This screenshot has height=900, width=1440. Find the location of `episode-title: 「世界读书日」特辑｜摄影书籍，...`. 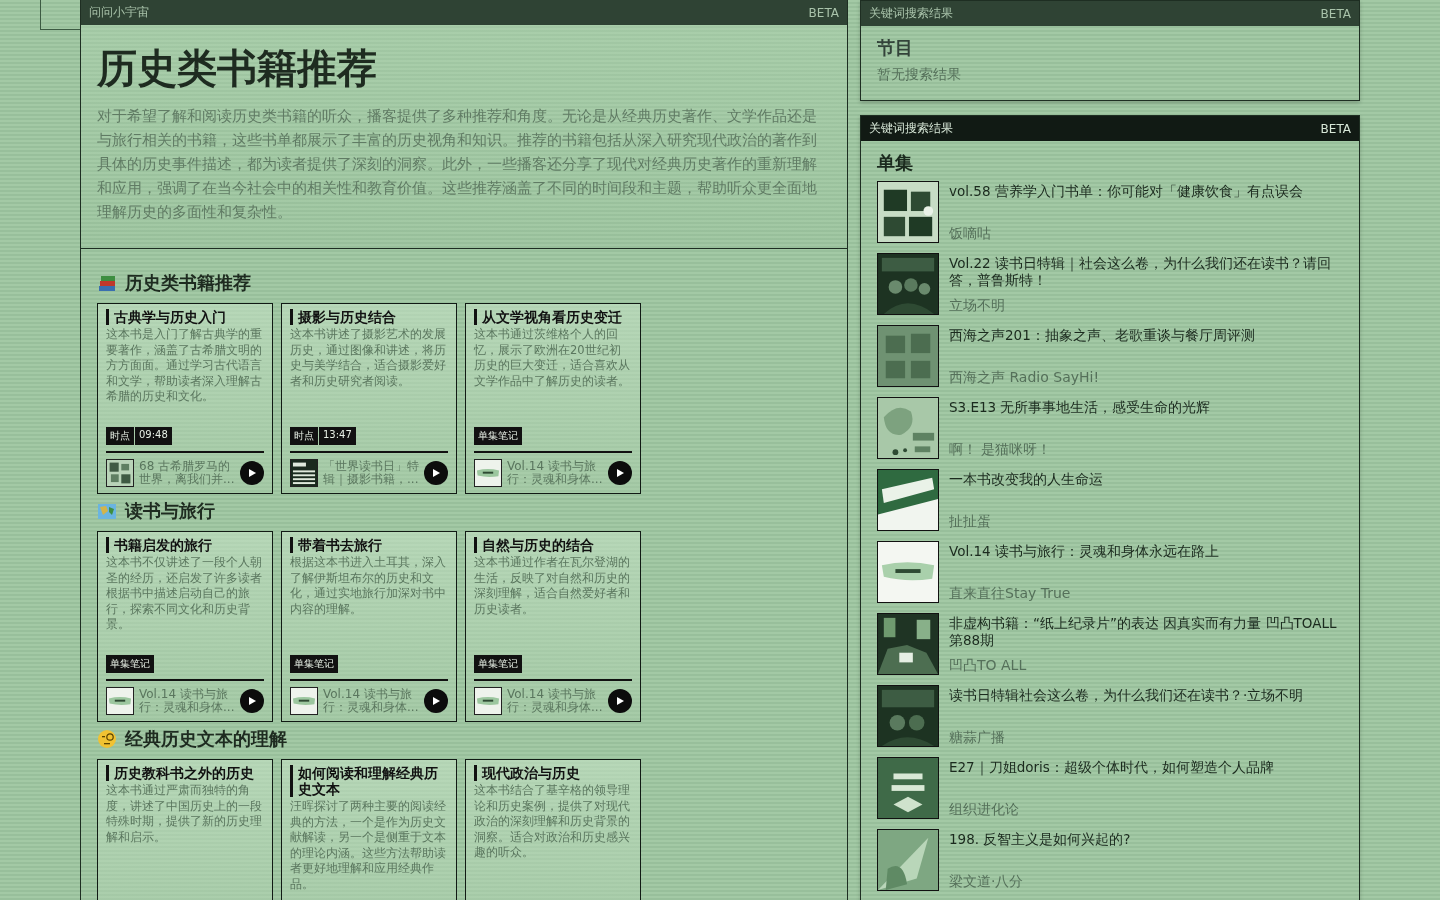

episode-title: 「世界读书日」特辑｜摄影书籍，... is located at coordinates (371, 473).